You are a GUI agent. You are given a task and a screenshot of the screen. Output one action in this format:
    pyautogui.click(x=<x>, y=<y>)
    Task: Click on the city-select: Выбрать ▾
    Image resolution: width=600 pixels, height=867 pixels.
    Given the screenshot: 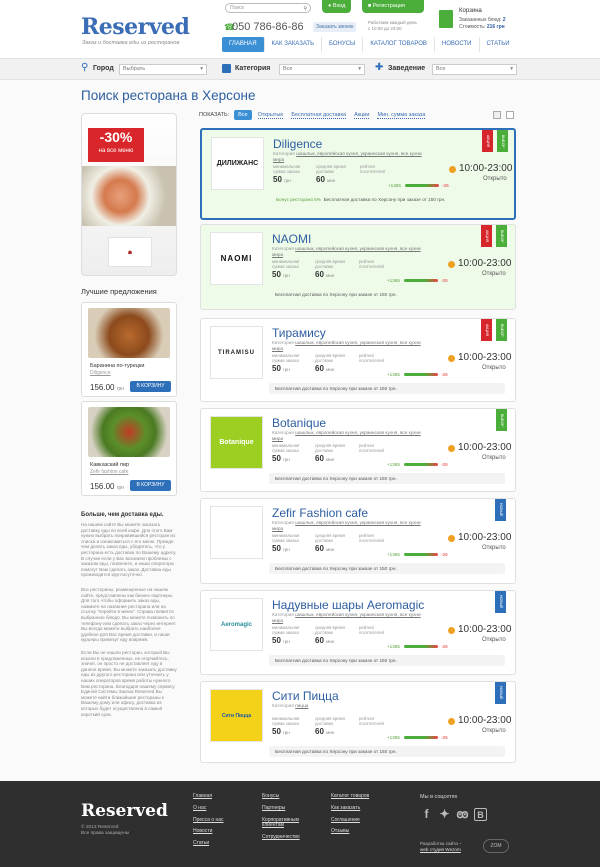 What is the action you would take?
    pyautogui.click(x=163, y=69)
    